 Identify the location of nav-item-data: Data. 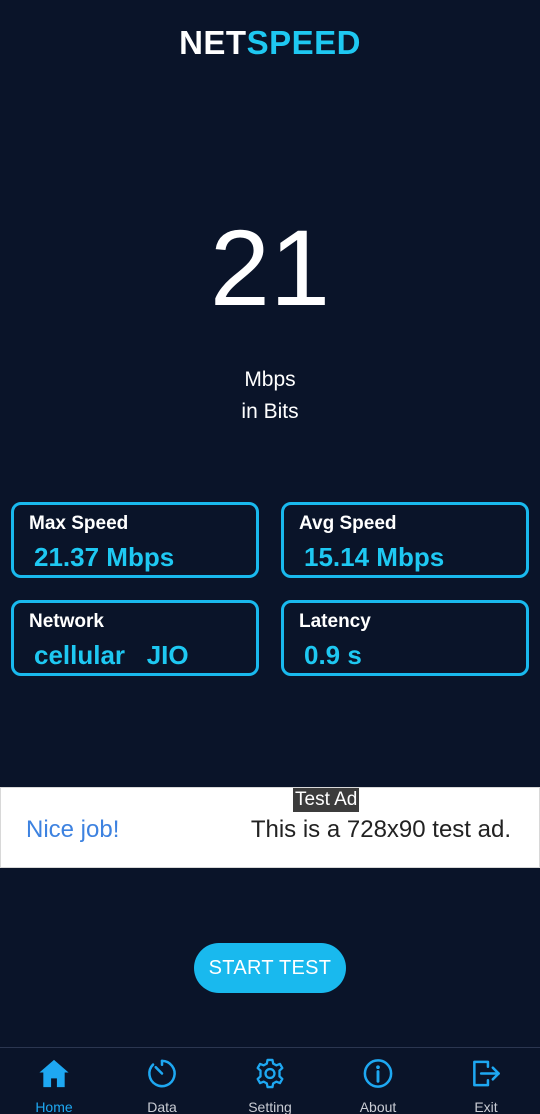
(162, 1081).